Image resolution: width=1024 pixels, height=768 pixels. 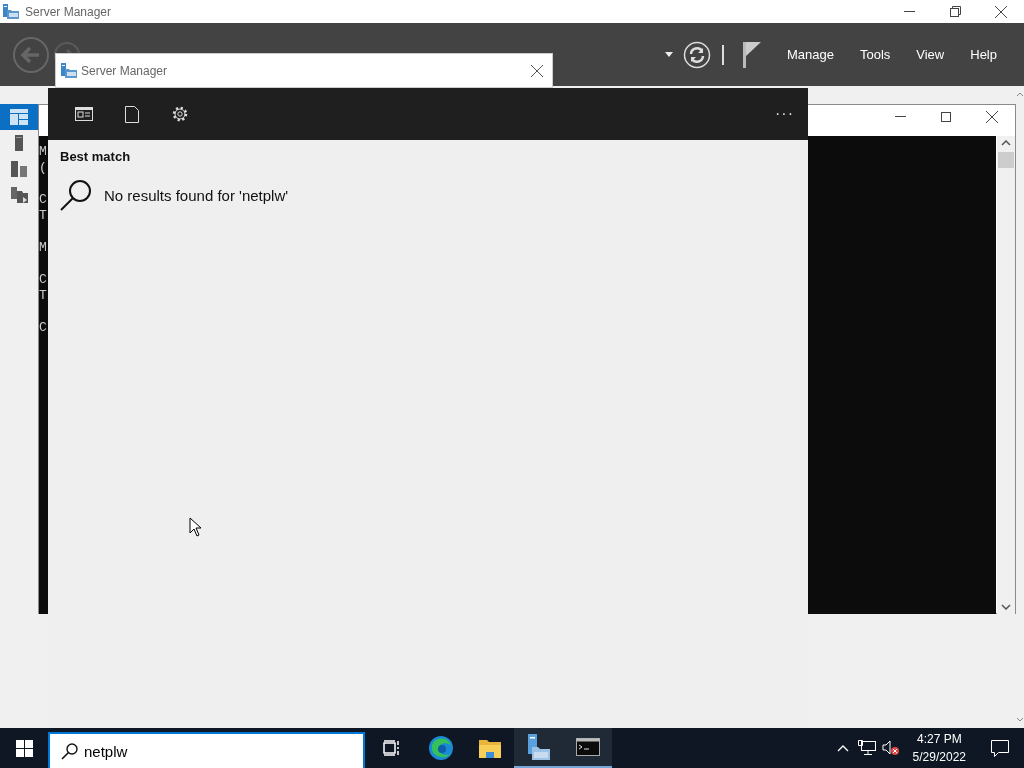 I want to click on terminal-icon, so click(x=587, y=747).